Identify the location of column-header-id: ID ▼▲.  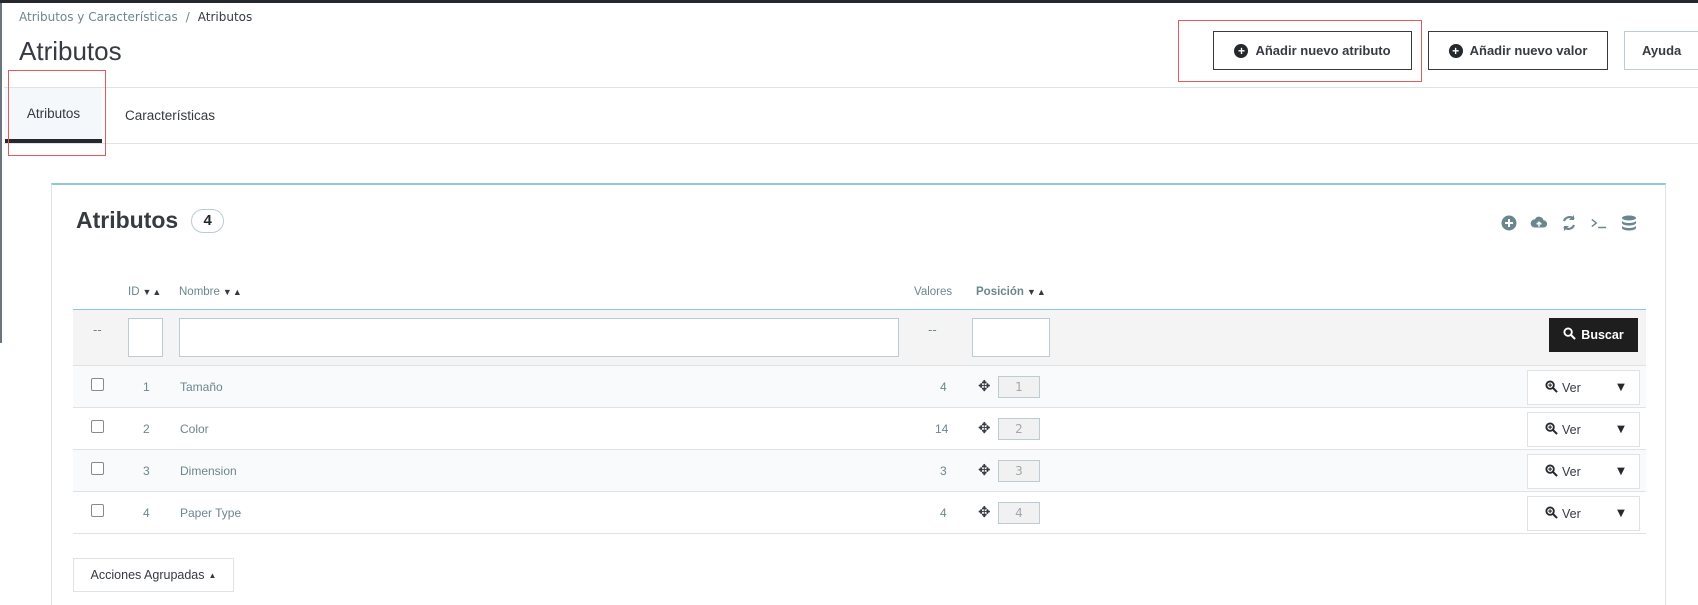
(145, 292).